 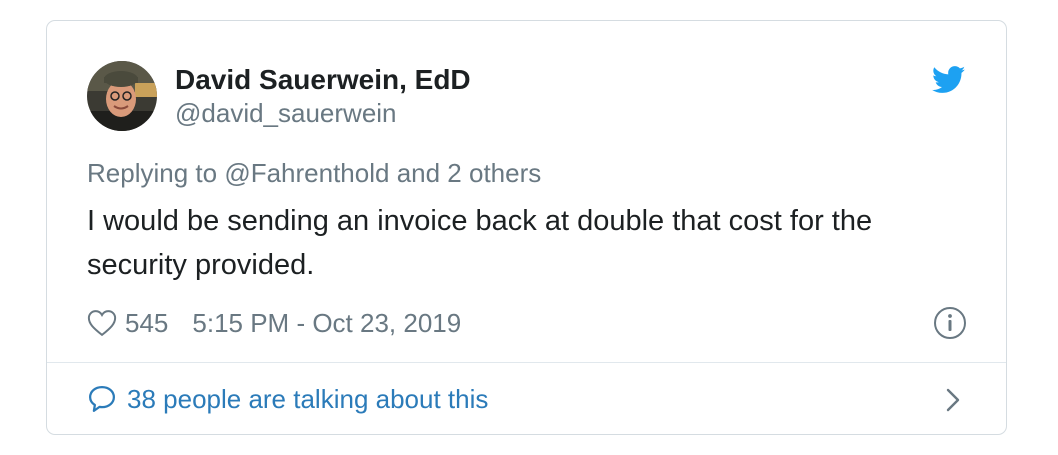 What do you see at coordinates (307, 399) in the screenshot?
I see `talking-count-text: 38 people are talking about this` at bounding box center [307, 399].